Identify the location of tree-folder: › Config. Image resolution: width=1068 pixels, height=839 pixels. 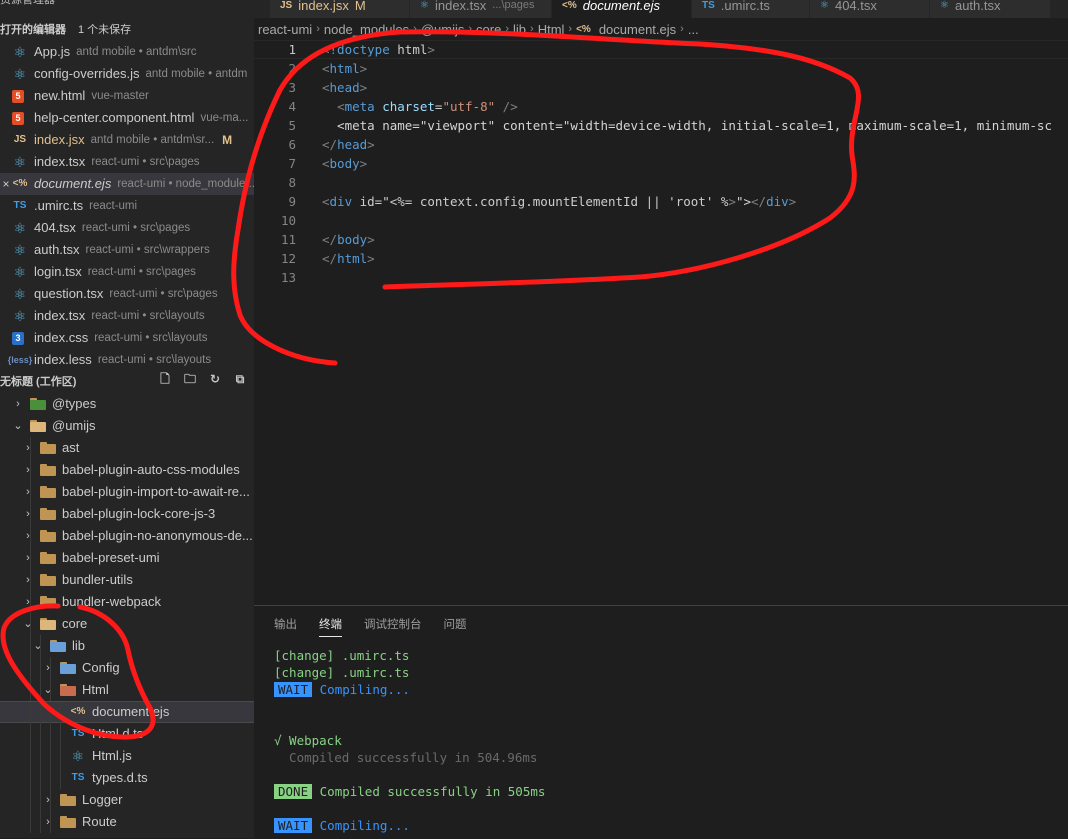
(127, 668).